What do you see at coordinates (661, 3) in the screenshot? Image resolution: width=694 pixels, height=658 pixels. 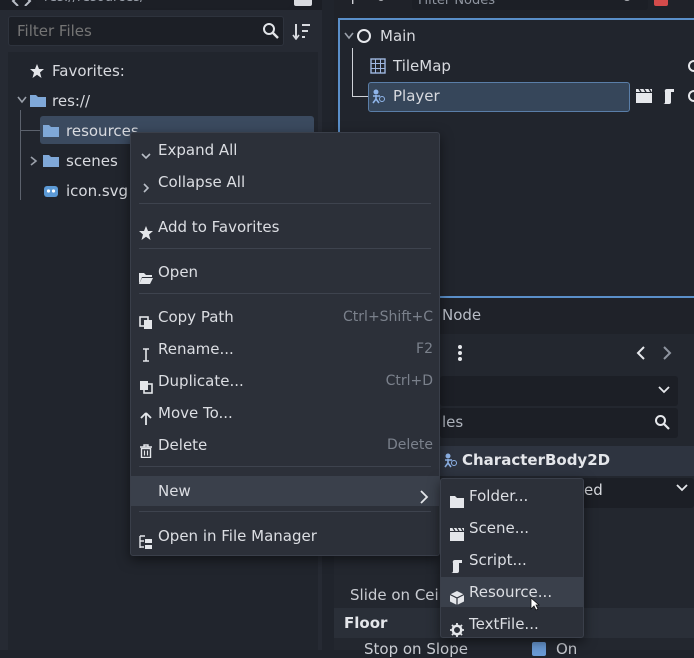 I see `script-toggle-icon` at bounding box center [661, 3].